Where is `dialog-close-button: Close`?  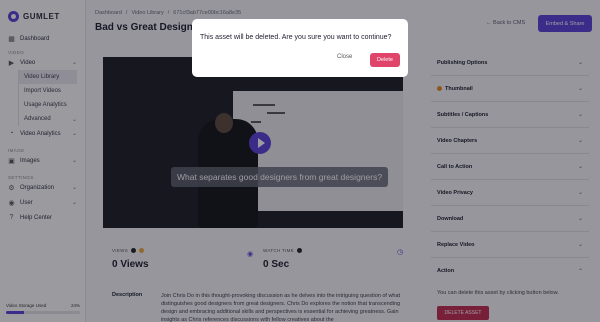 dialog-close-button: Close is located at coordinates (344, 57).